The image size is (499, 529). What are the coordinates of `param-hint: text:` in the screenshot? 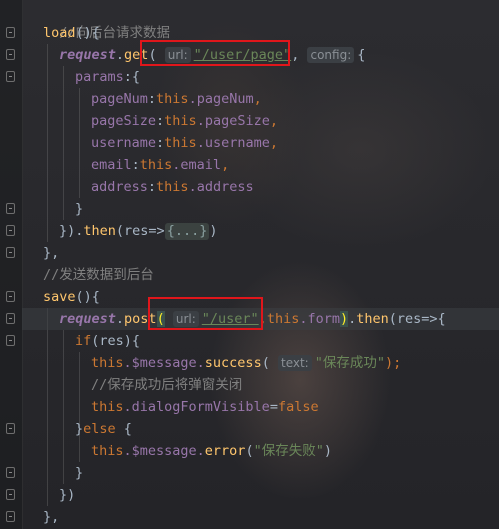 It's located at (294, 363).